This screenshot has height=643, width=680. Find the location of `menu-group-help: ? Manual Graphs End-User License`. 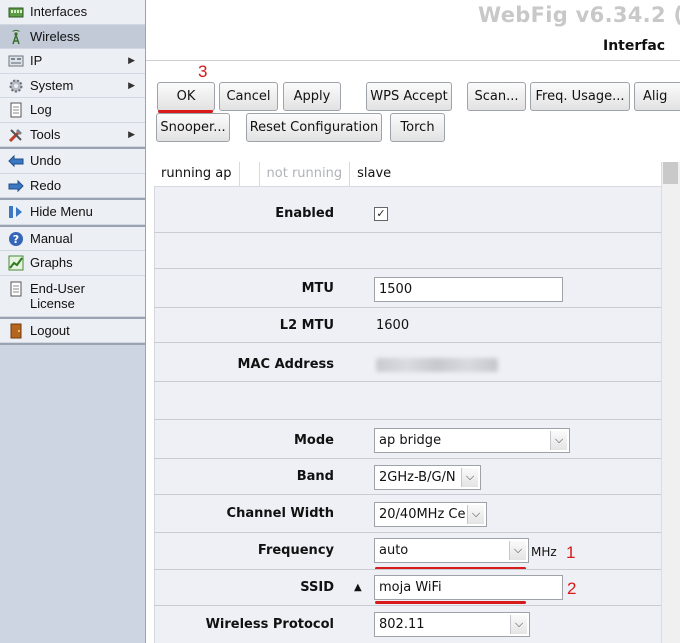

menu-group-help: ? Manual Graphs End-User License is located at coordinates (72, 272).